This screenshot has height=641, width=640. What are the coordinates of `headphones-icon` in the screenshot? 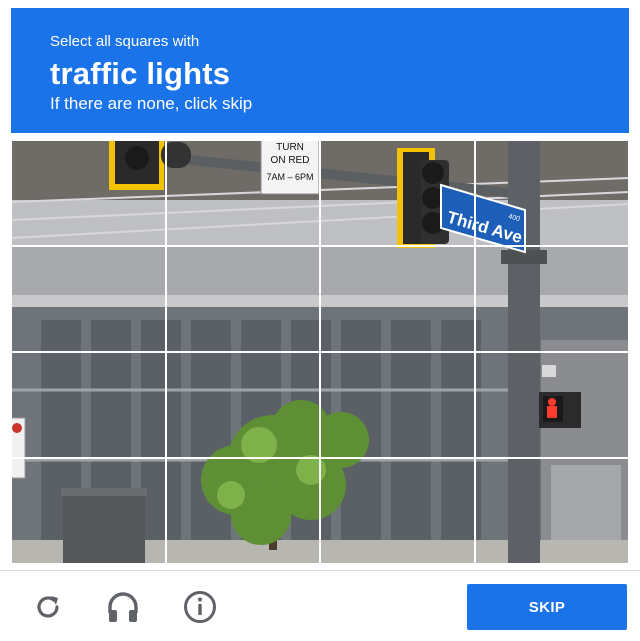 It's located at (123, 607).